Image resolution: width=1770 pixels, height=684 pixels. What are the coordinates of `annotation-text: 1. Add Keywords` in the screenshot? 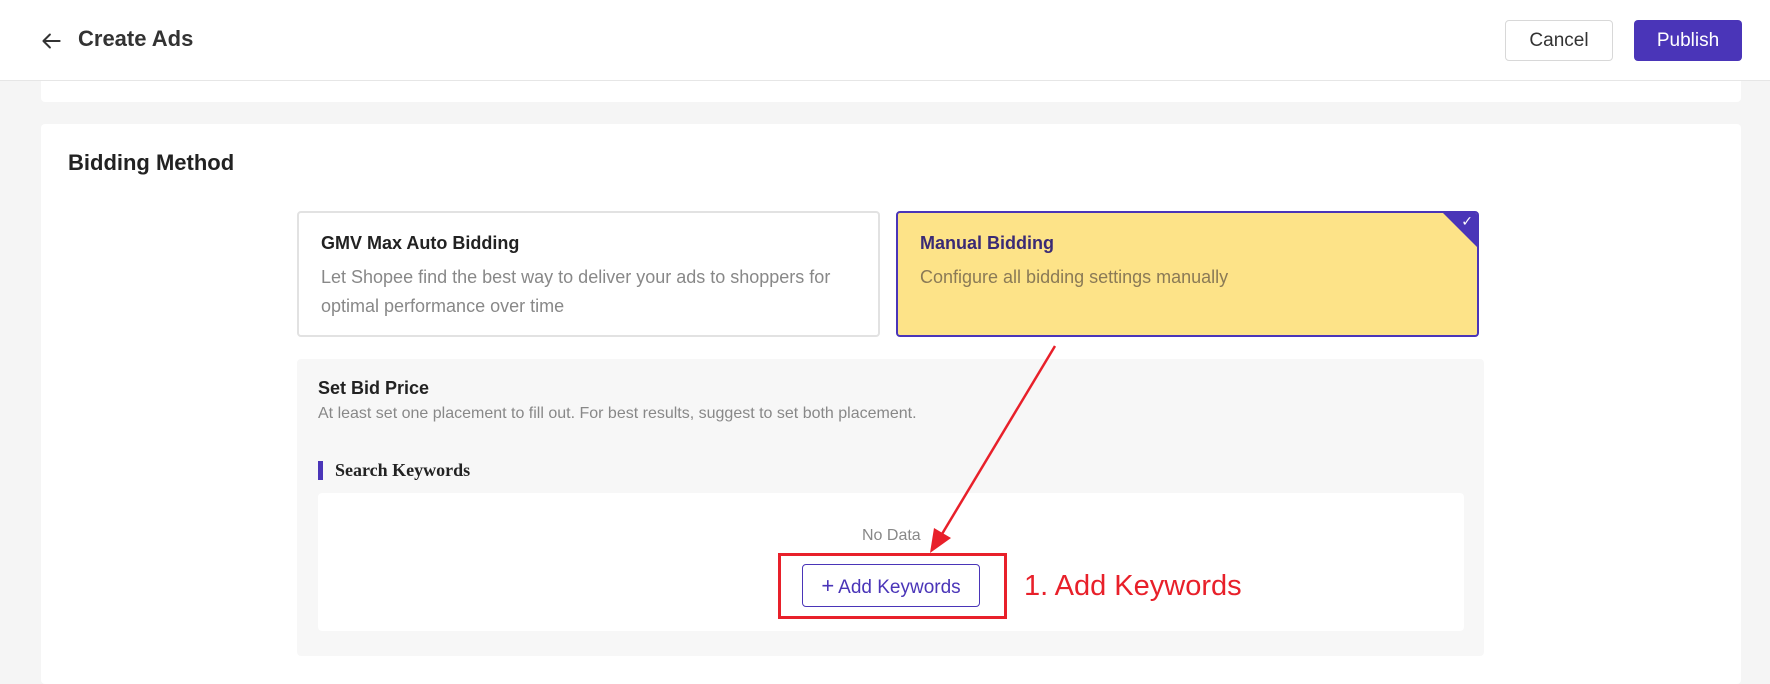 It's located at (1133, 586).